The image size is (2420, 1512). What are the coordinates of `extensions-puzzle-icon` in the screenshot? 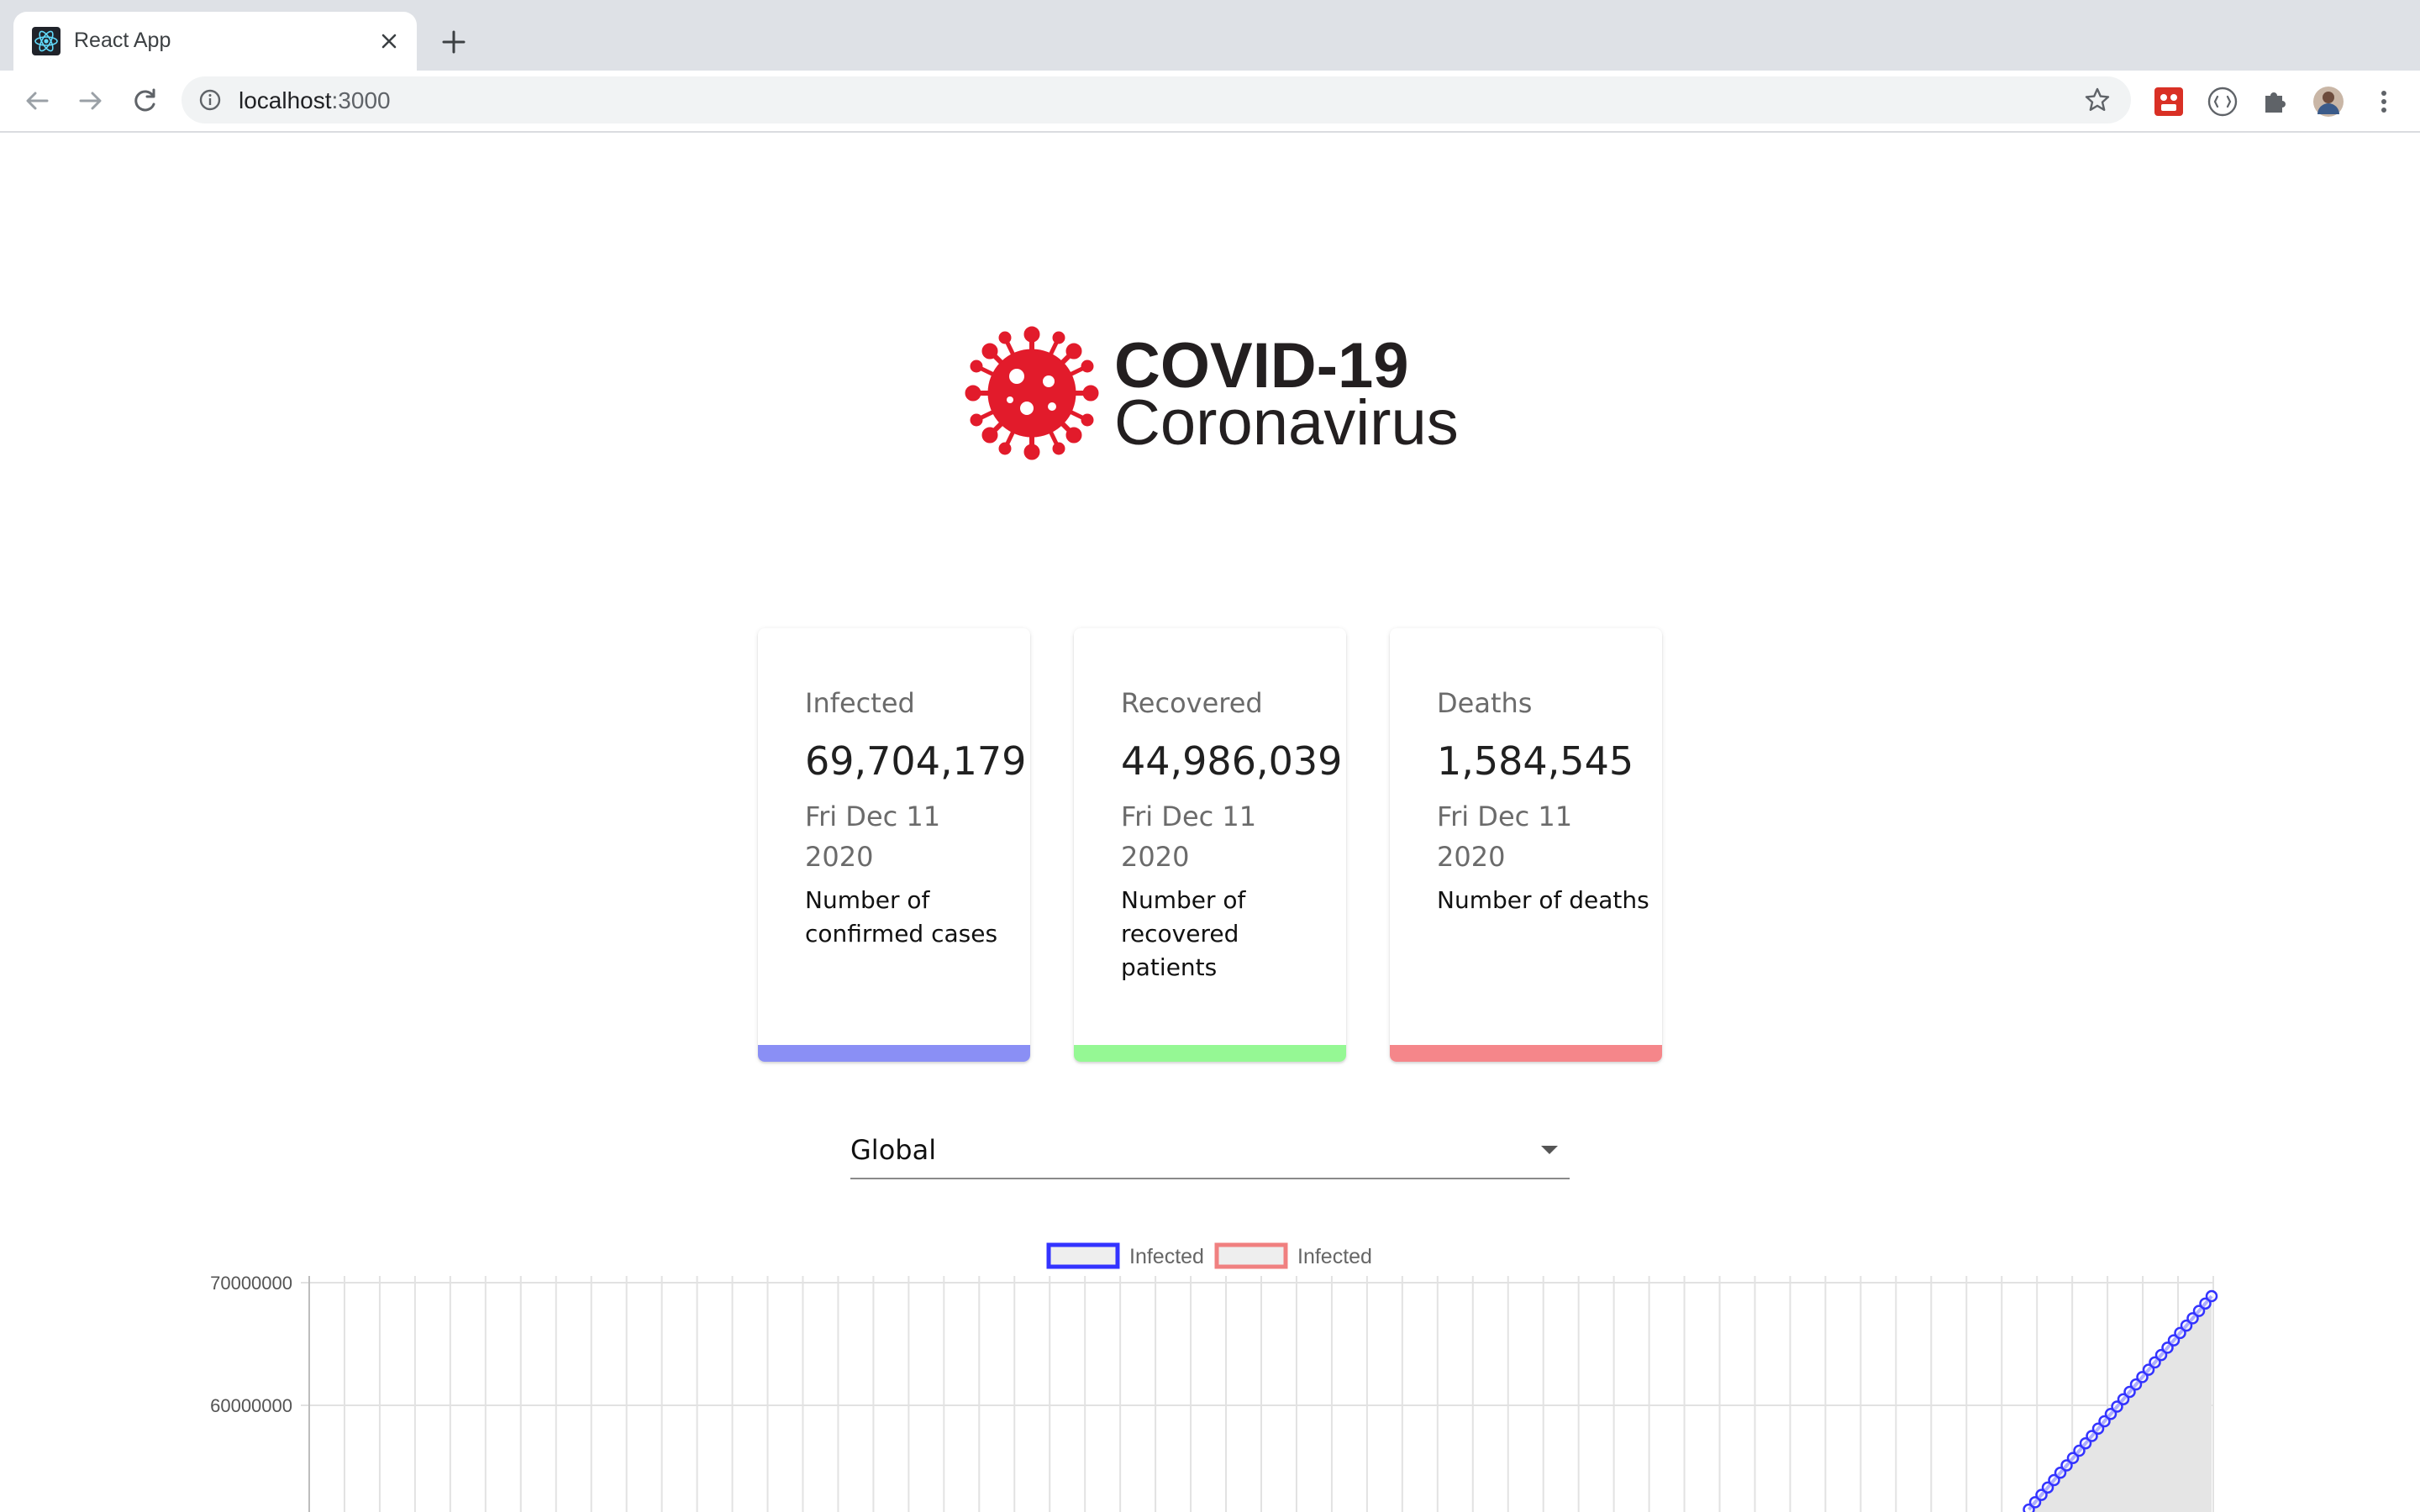 It's located at (2275, 102).